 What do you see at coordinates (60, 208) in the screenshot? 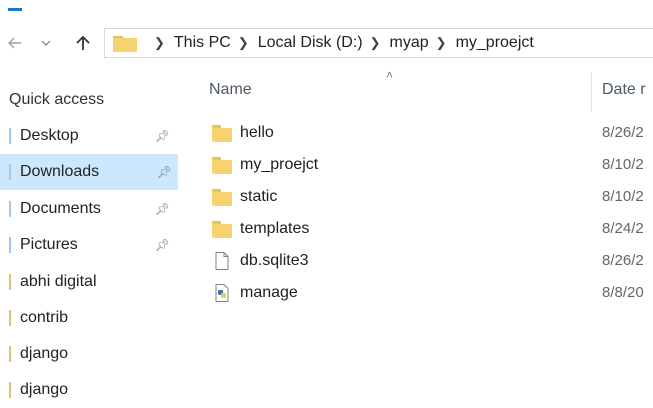
I see `sidebar-item-label: Documents` at bounding box center [60, 208].